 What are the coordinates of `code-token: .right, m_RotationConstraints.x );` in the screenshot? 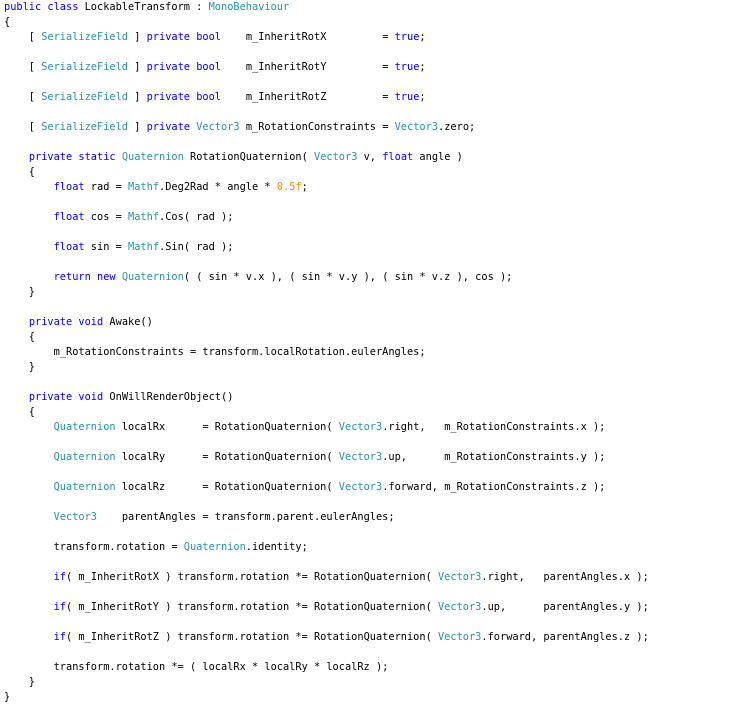 It's located at (494, 427).